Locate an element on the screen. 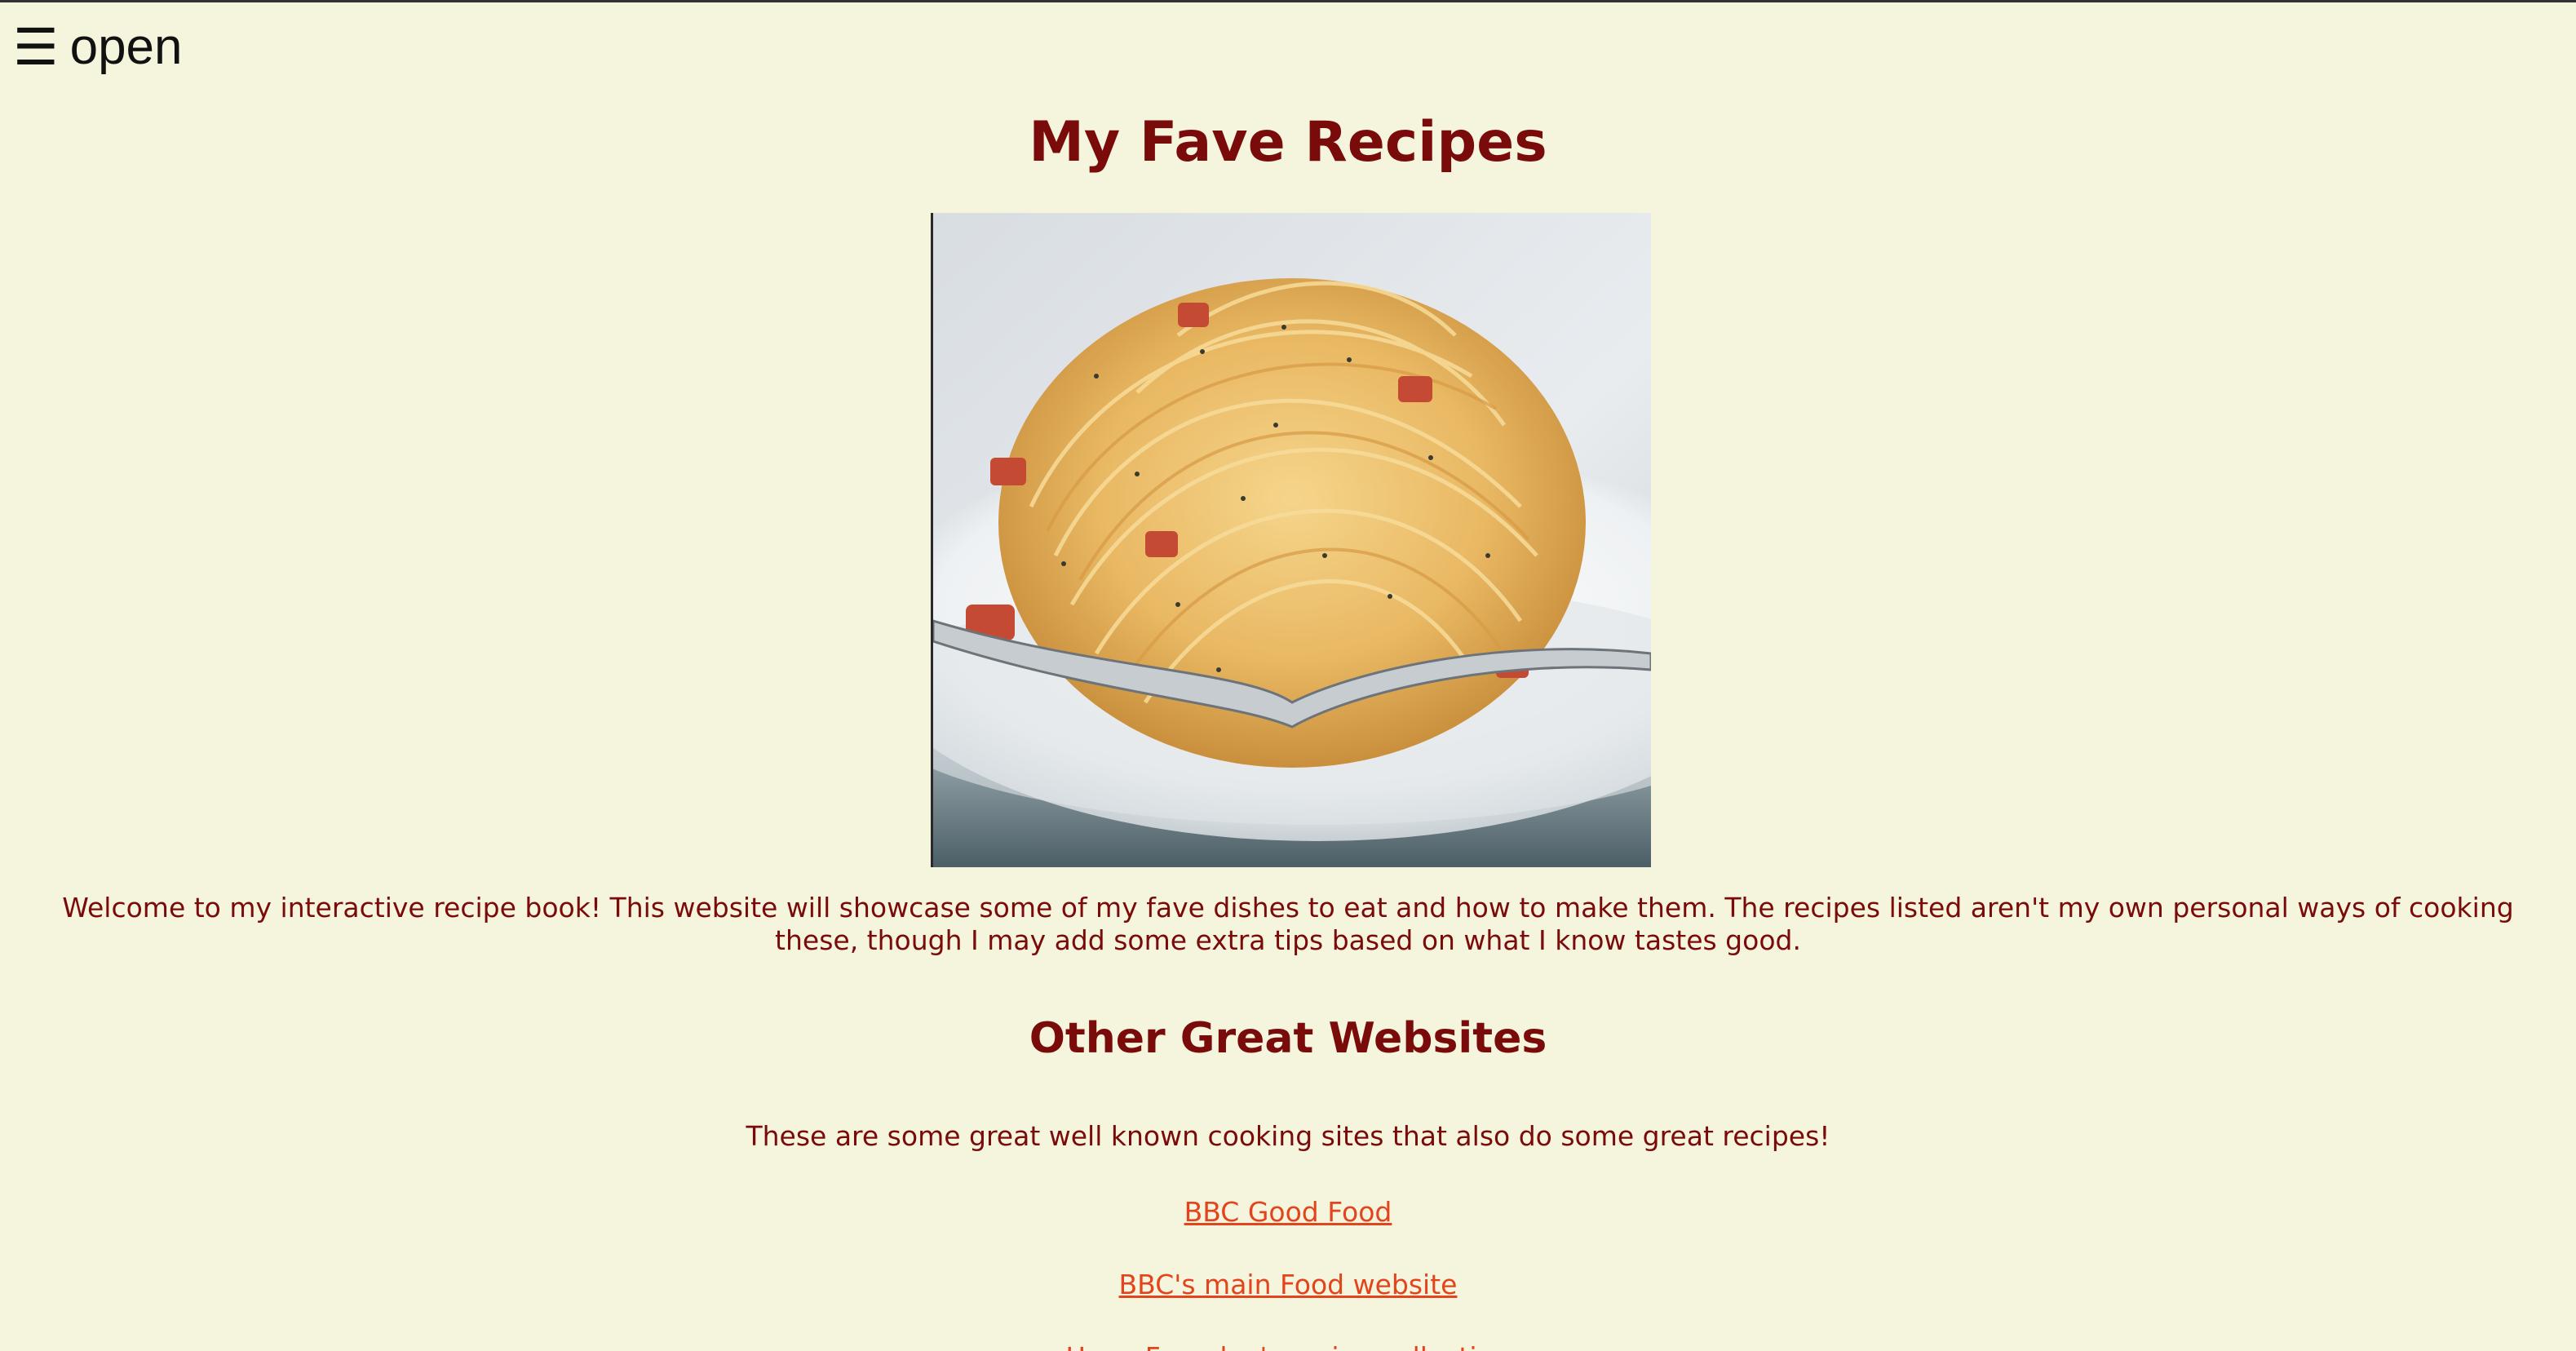 The image size is (2576, 1351). recipe-collection-link: Hugo Fearnley's recipe collection is located at coordinates (1287, 1346).